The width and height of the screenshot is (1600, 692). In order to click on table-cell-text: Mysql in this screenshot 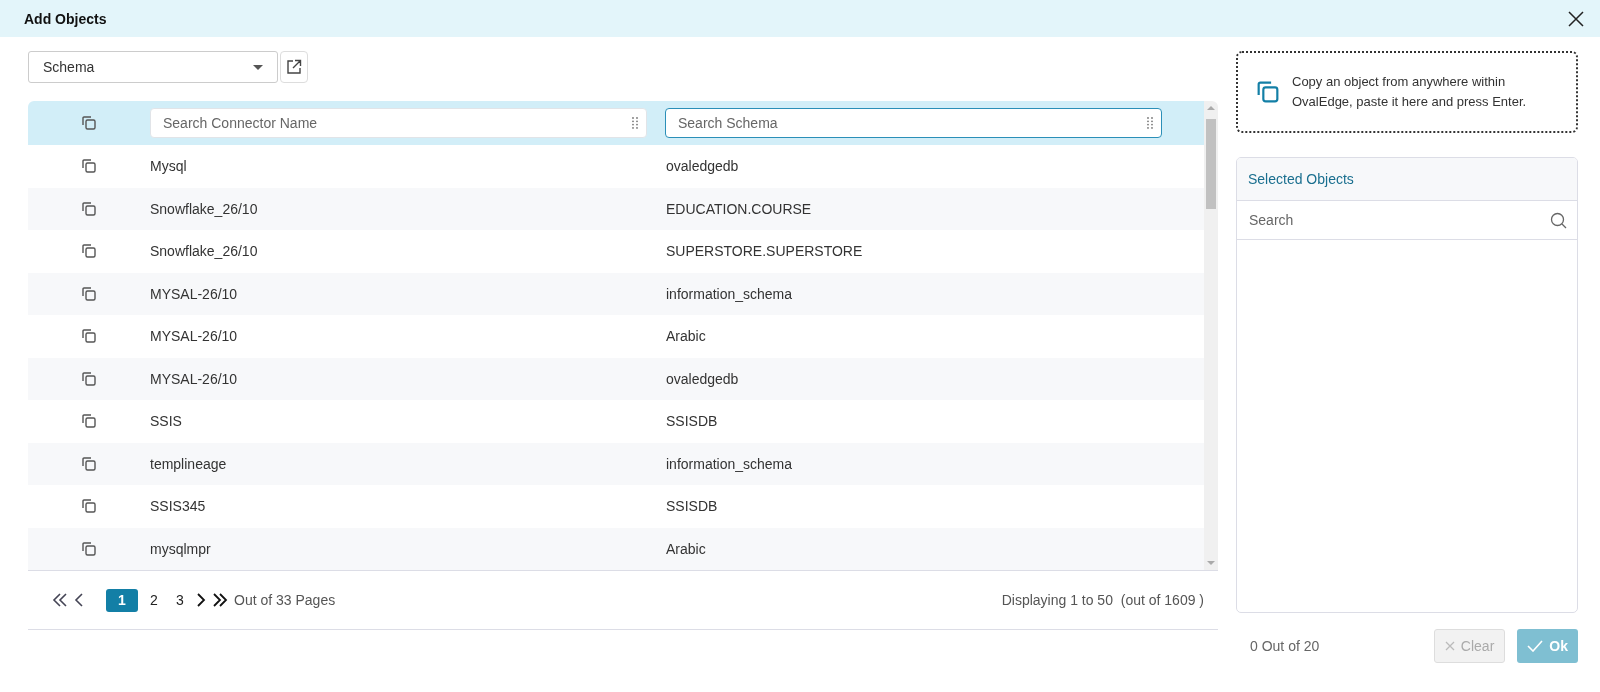, I will do `click(169, 166)`.